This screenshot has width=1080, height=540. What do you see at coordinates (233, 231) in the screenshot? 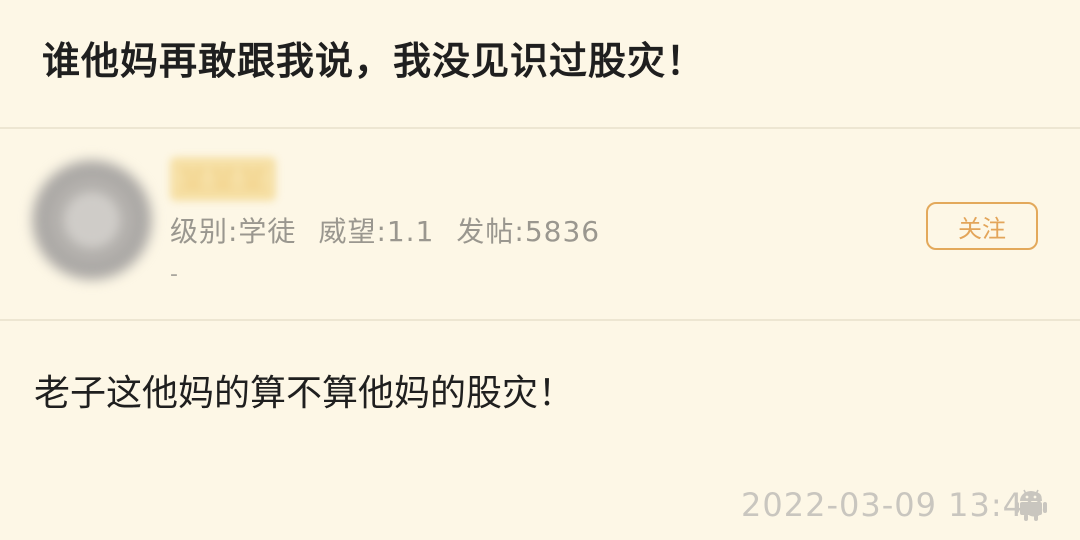
I see `author-level: 级别:学徒` at bounding box center [233, 231].